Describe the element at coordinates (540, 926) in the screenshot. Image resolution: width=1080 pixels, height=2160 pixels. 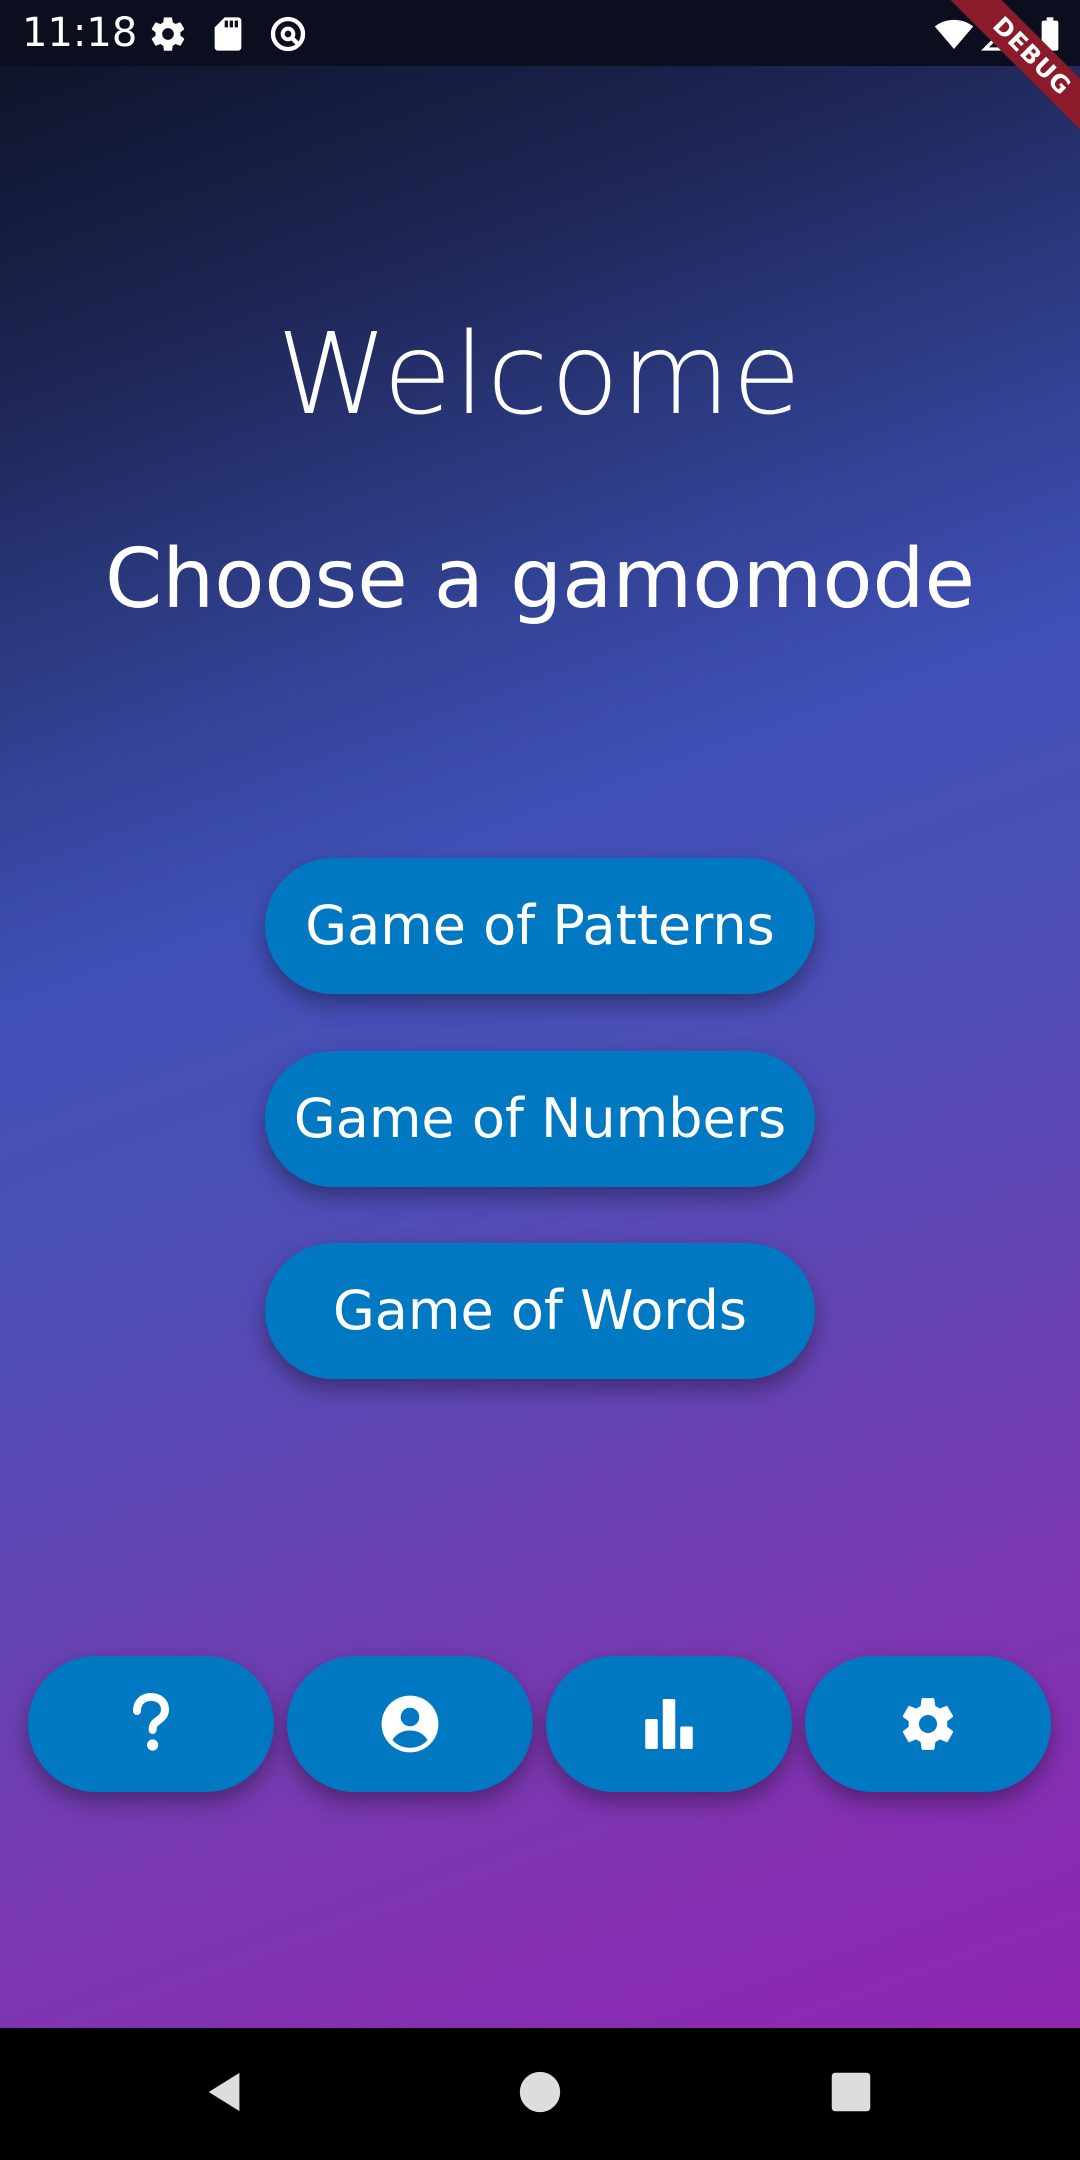
I see `game-of-patterns-button: Game of Patterns` at that location.